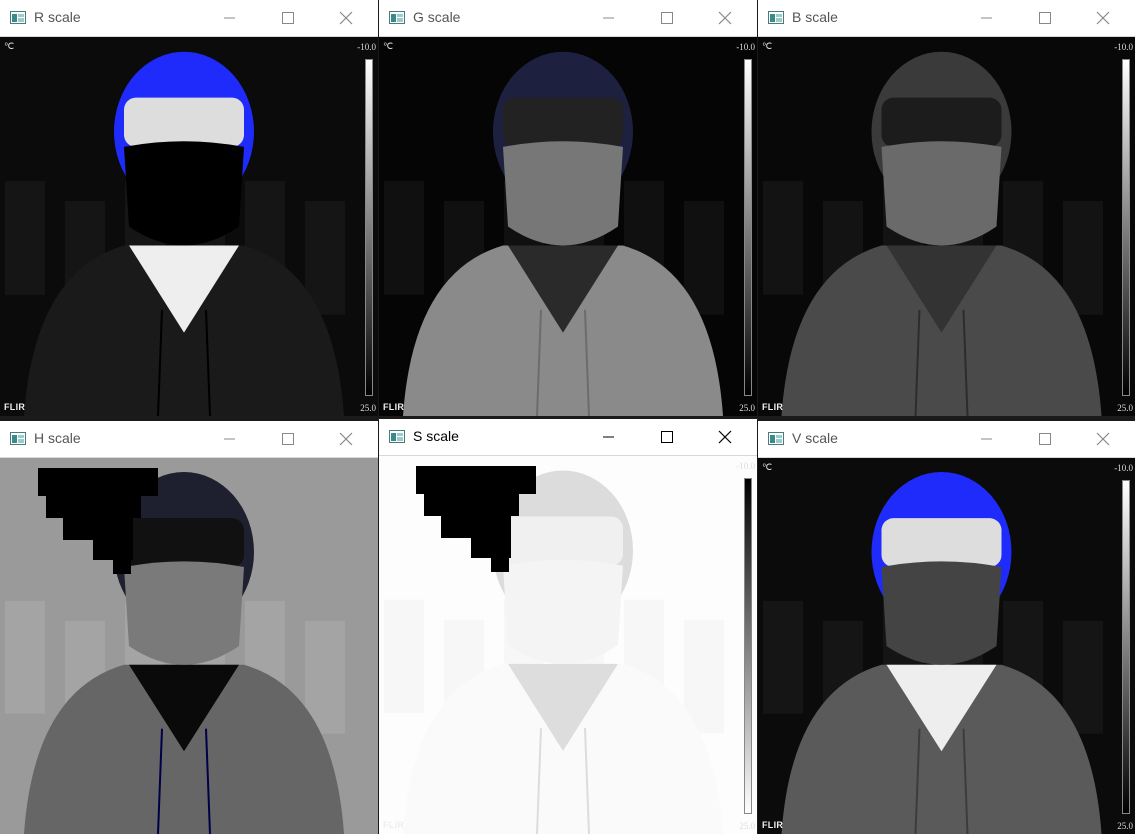 The image size is (1135, 834). I want to click on window-title: B scale, so click(815, 17).